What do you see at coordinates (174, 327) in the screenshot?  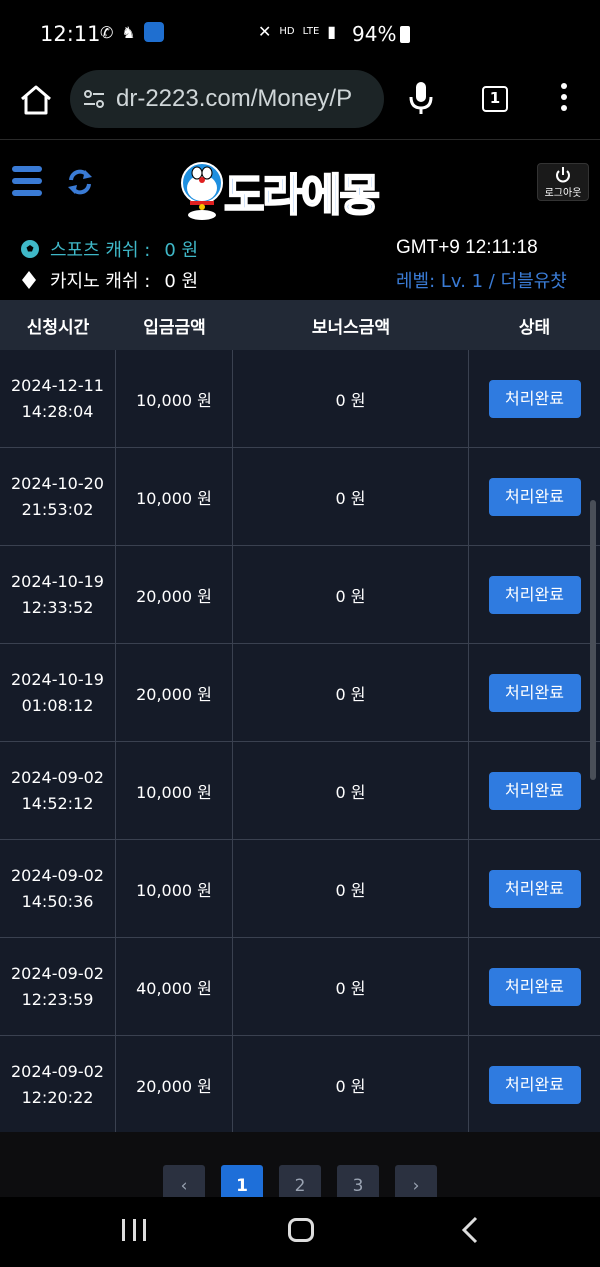 I see `header-deposit-amount: 입금금액` at bounding box center [174, 327].